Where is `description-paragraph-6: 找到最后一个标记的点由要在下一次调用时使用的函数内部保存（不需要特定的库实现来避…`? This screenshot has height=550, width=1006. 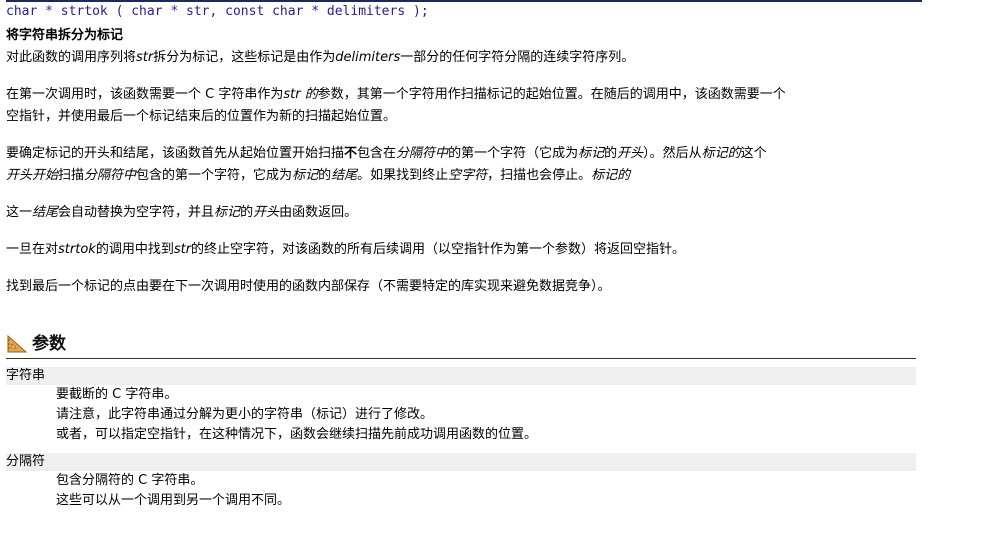 description-paragraph-6: 找到最后一个标记的点由要在下一次调用时使用的函数内部保存（不需要特定的库实现来避… is located at coordinates (308, 286).